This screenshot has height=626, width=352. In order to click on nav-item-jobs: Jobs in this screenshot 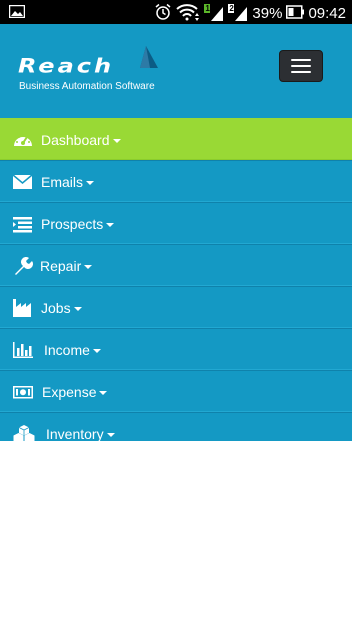, I will do `click(176, 307)`.